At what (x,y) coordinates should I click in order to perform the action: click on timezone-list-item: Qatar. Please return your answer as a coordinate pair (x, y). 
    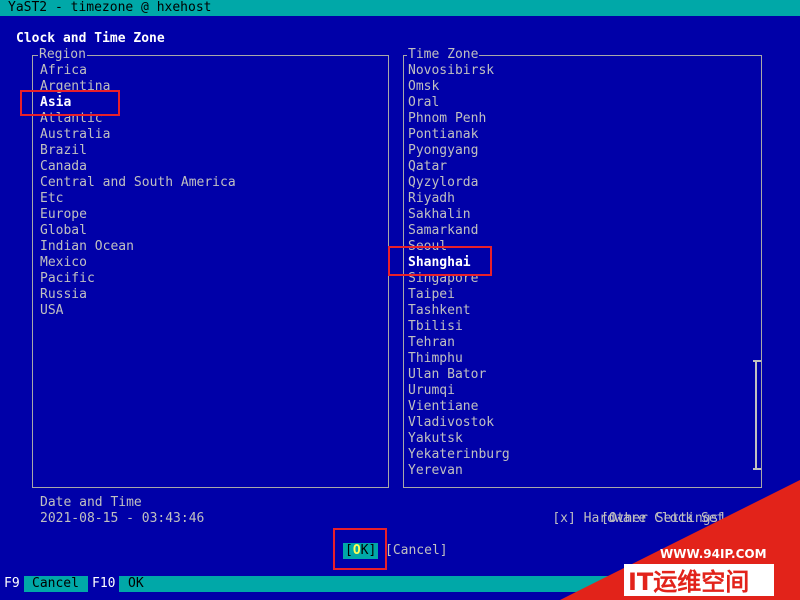
    Looking at the image, I should click on (459, 167).